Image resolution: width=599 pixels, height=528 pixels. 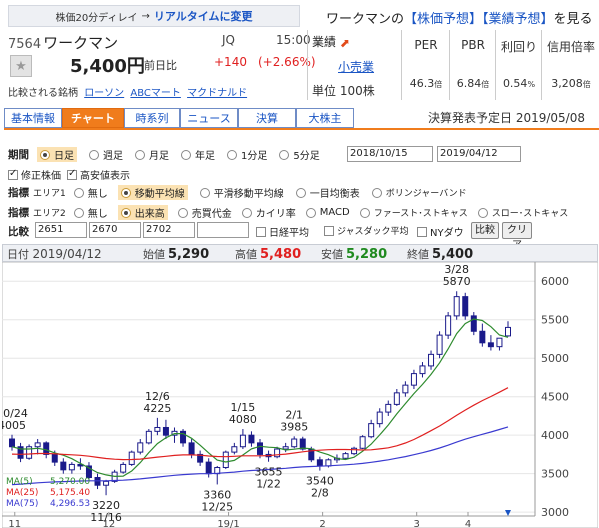 I want to click on compare-check-nydow: NYダウ, so click(x=440, y=231).